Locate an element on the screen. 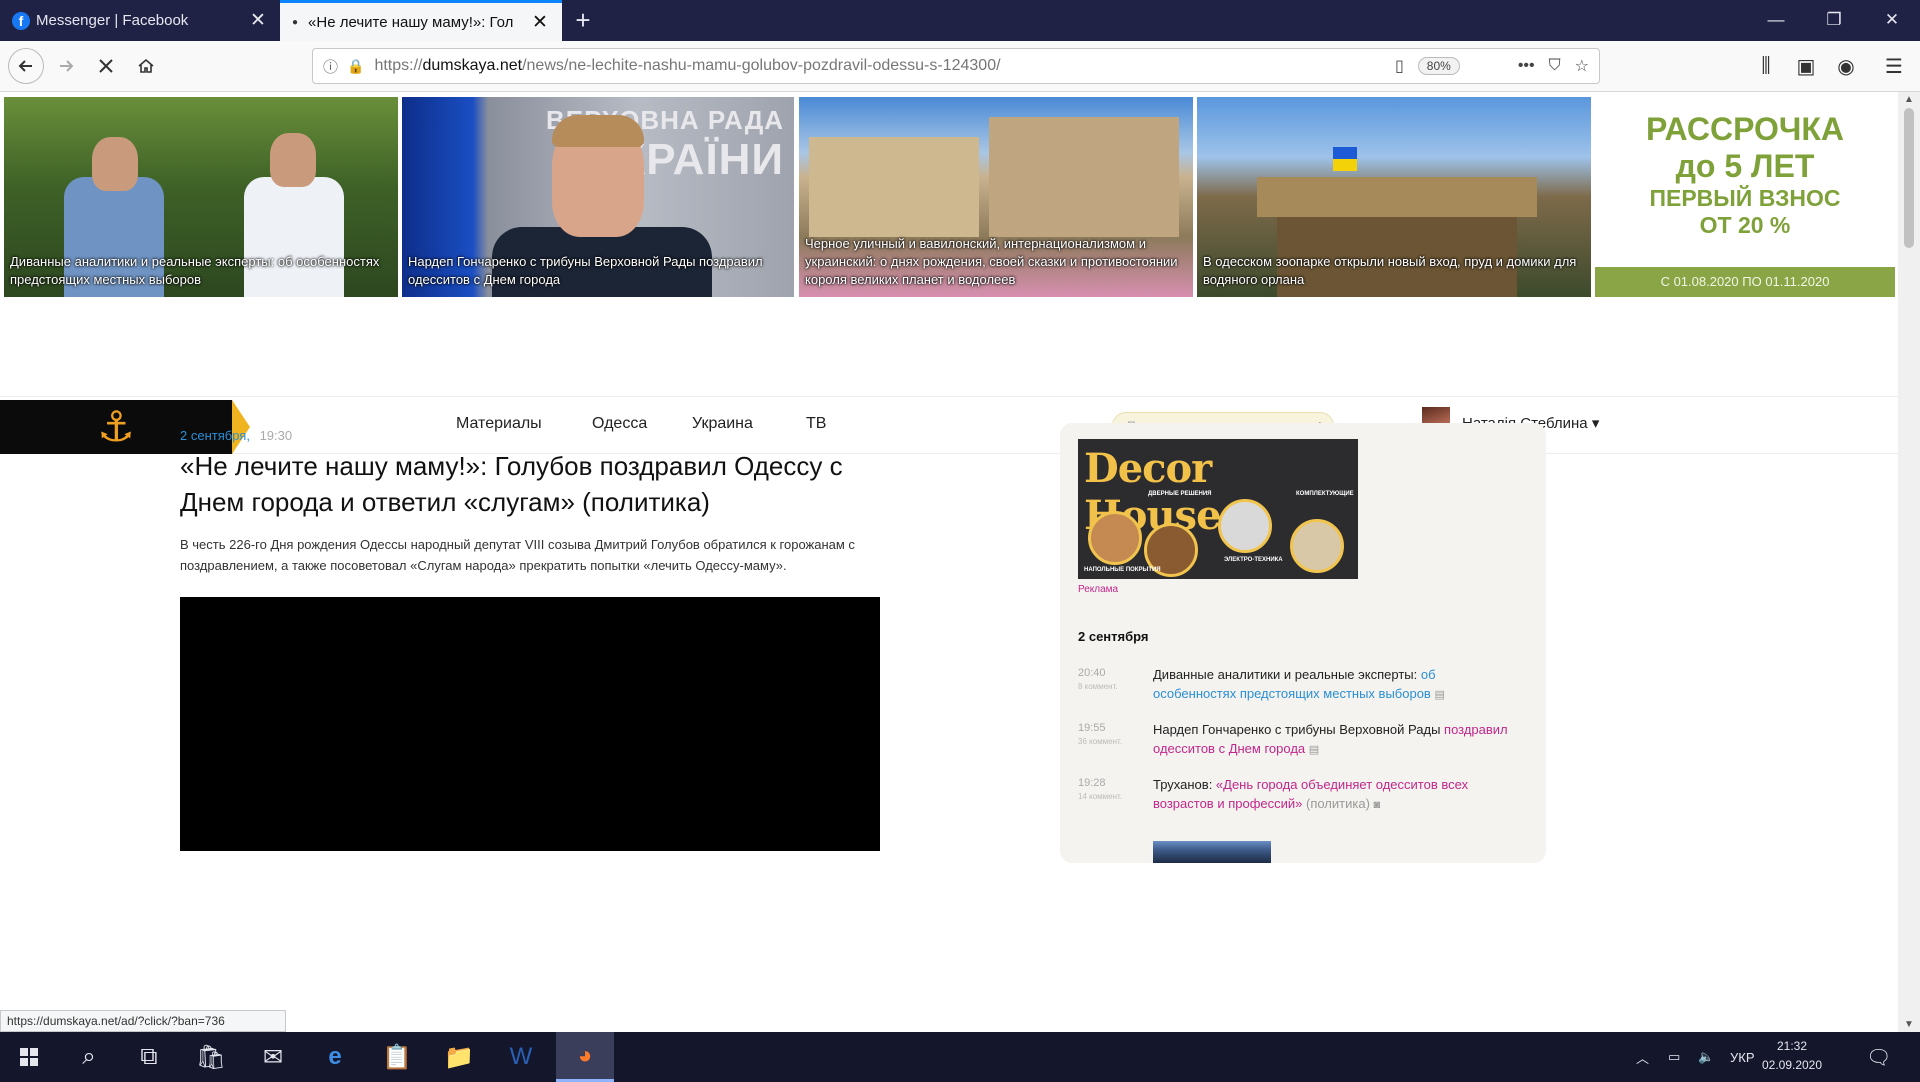 This screenshot has height=1082, width=1920. language-indicator: УКР is located at coordinates (1742, 1057).